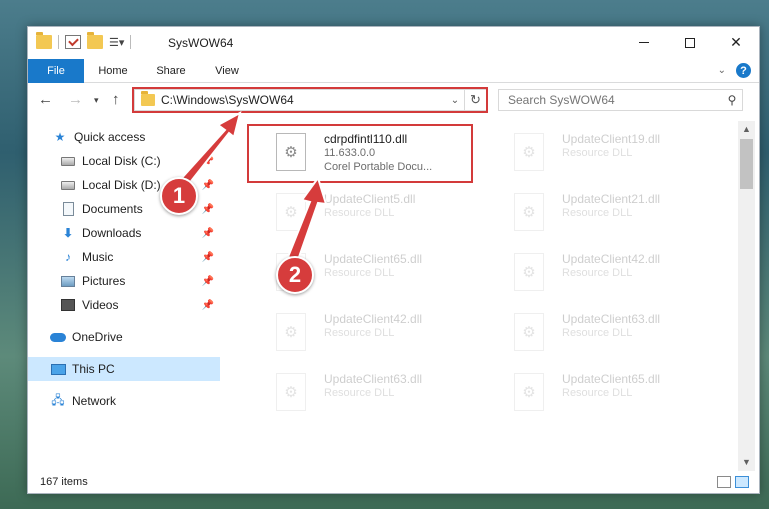 The height and width of the screenshot is (509, 769). What do you see at coordinates (733, 482) in the screenshot?
I see `view-switcher` at bounding box center [733, 482].